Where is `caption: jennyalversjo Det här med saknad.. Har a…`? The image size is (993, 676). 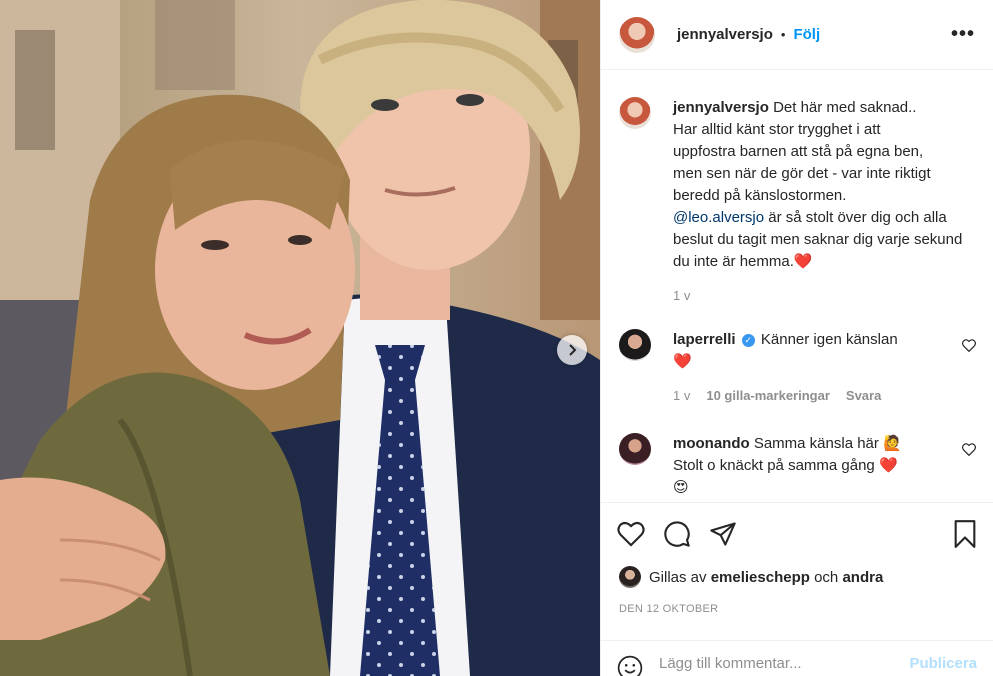
caption: jennyalversjo Det här med saknad.. Har a… is located at coordinates (791, 202).